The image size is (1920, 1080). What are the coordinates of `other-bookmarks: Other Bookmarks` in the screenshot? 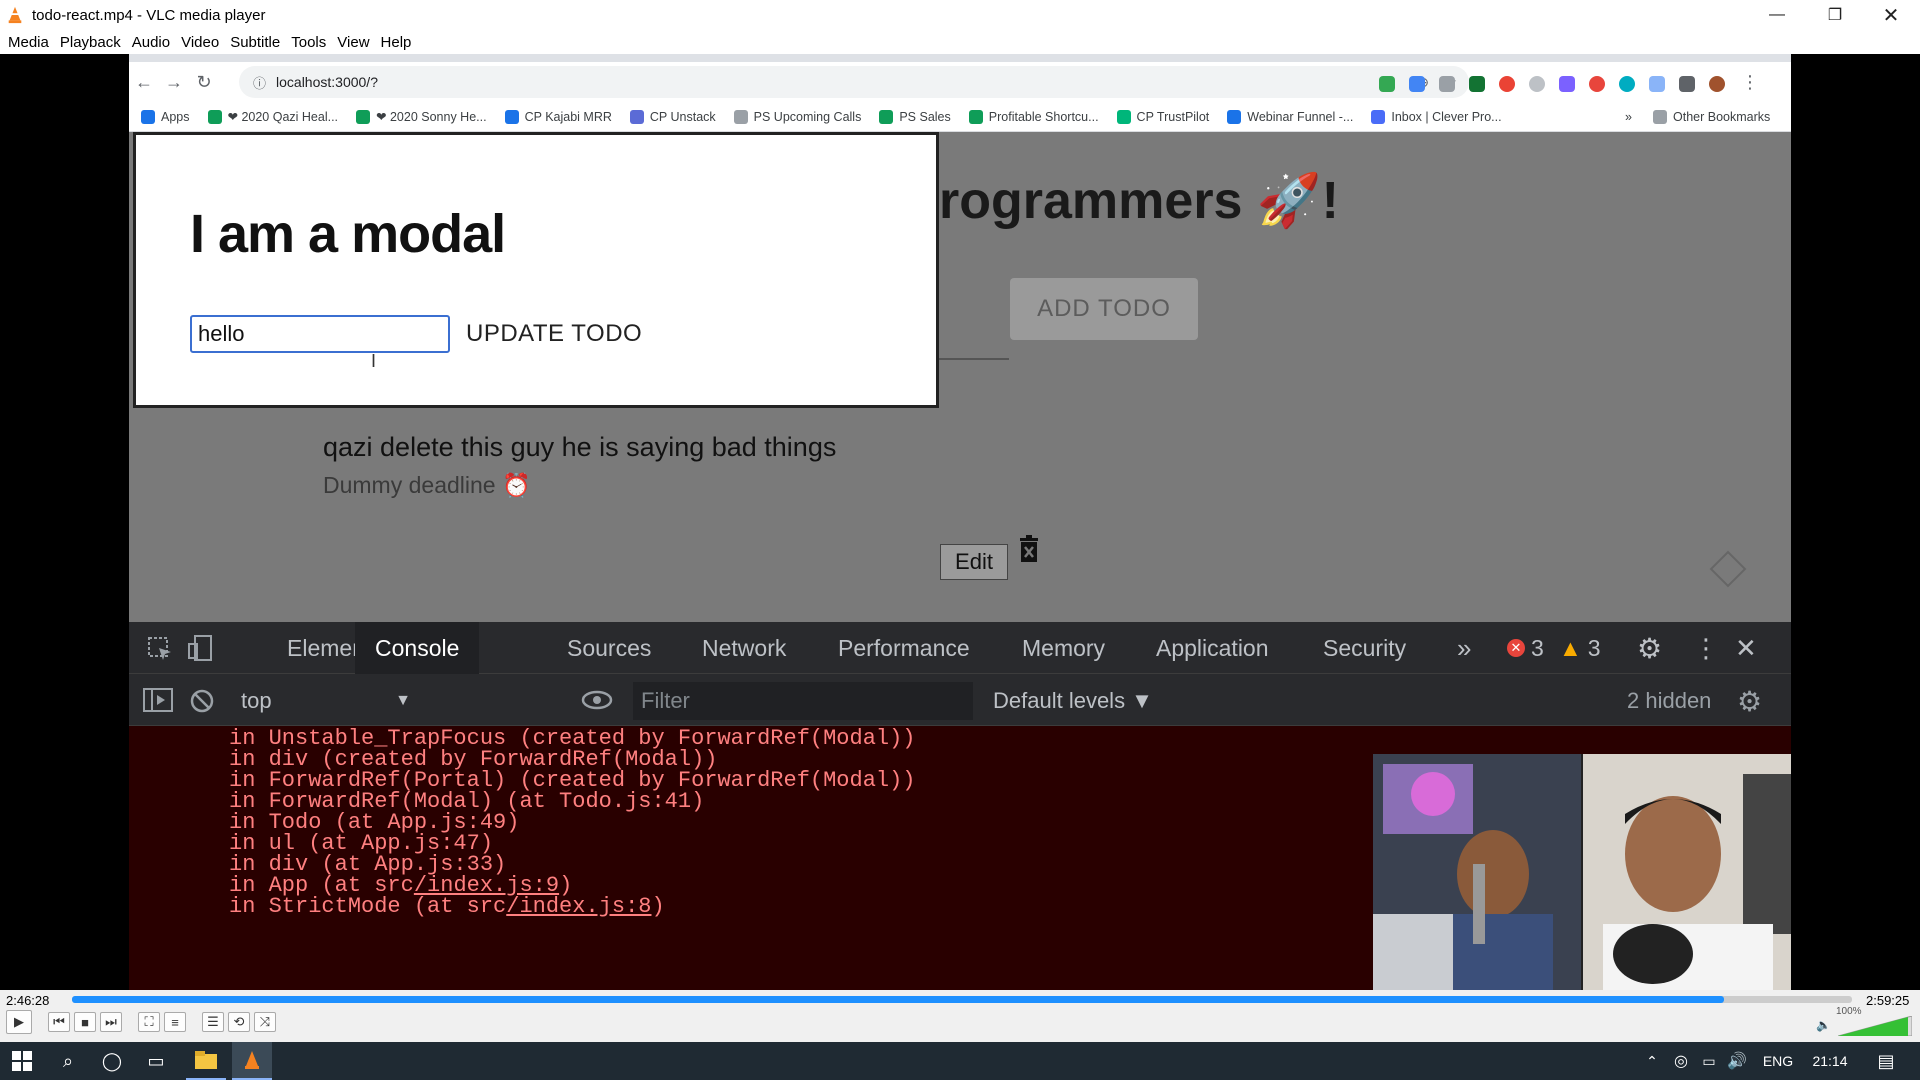 It's located at (1711, 116).